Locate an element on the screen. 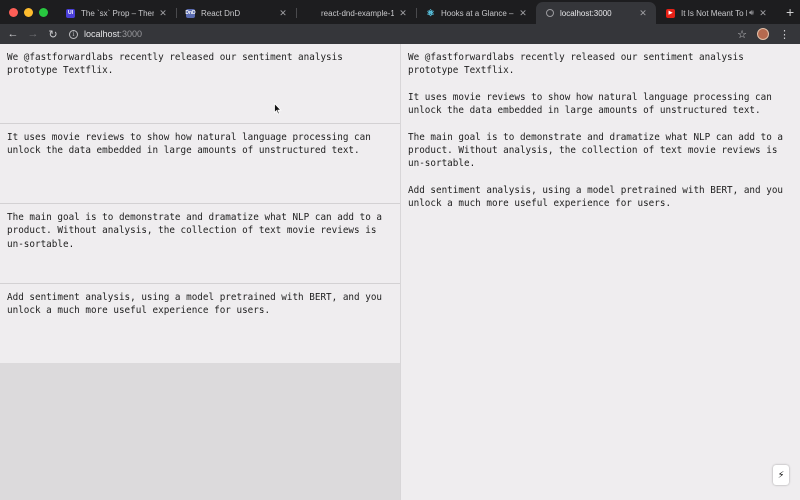  tab-react-dnd: DnD React DnD ✕ is located at coordinates (236, 13).